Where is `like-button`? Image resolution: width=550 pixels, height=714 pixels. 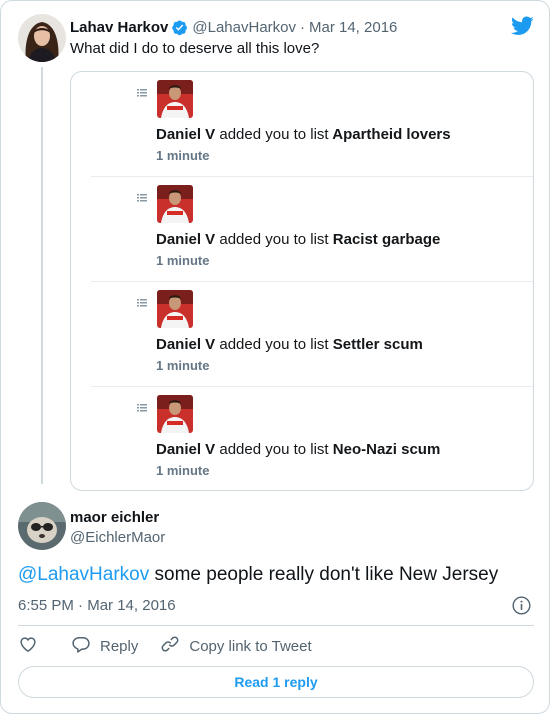
like-button is located at coordinates (28, 646).